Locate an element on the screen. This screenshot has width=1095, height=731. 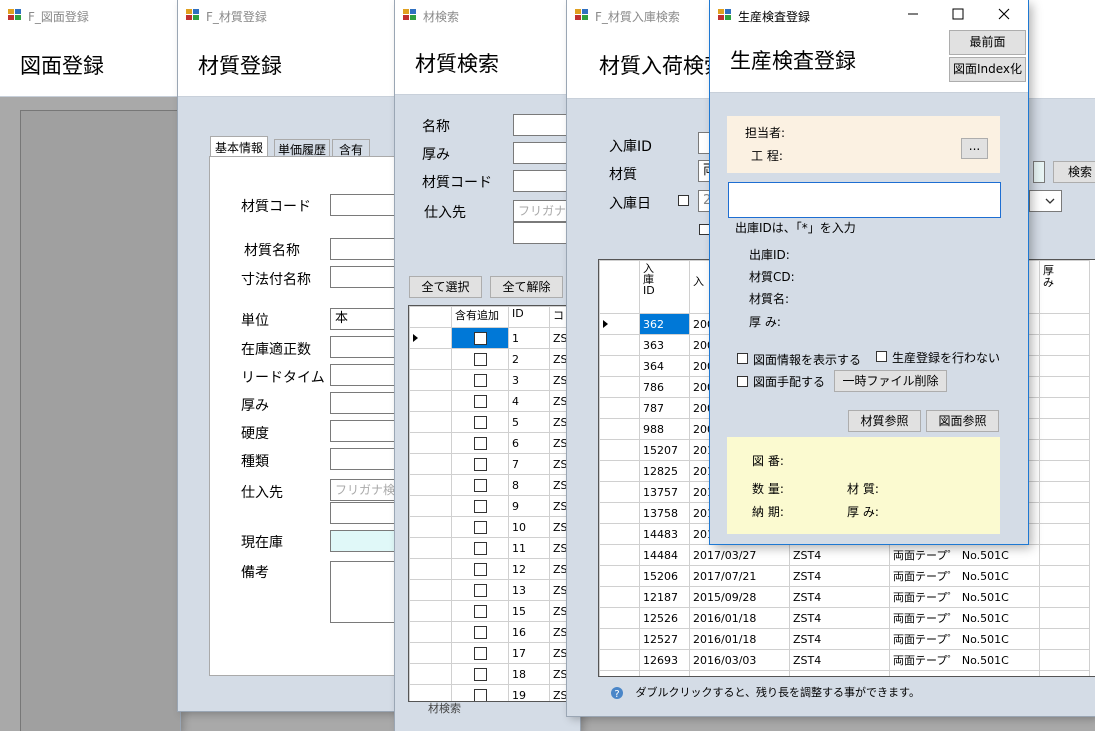
table-row: 12187 2015/09/28 ZST4 両面テープ゜ No.501C is located at coordinates (844, 597).